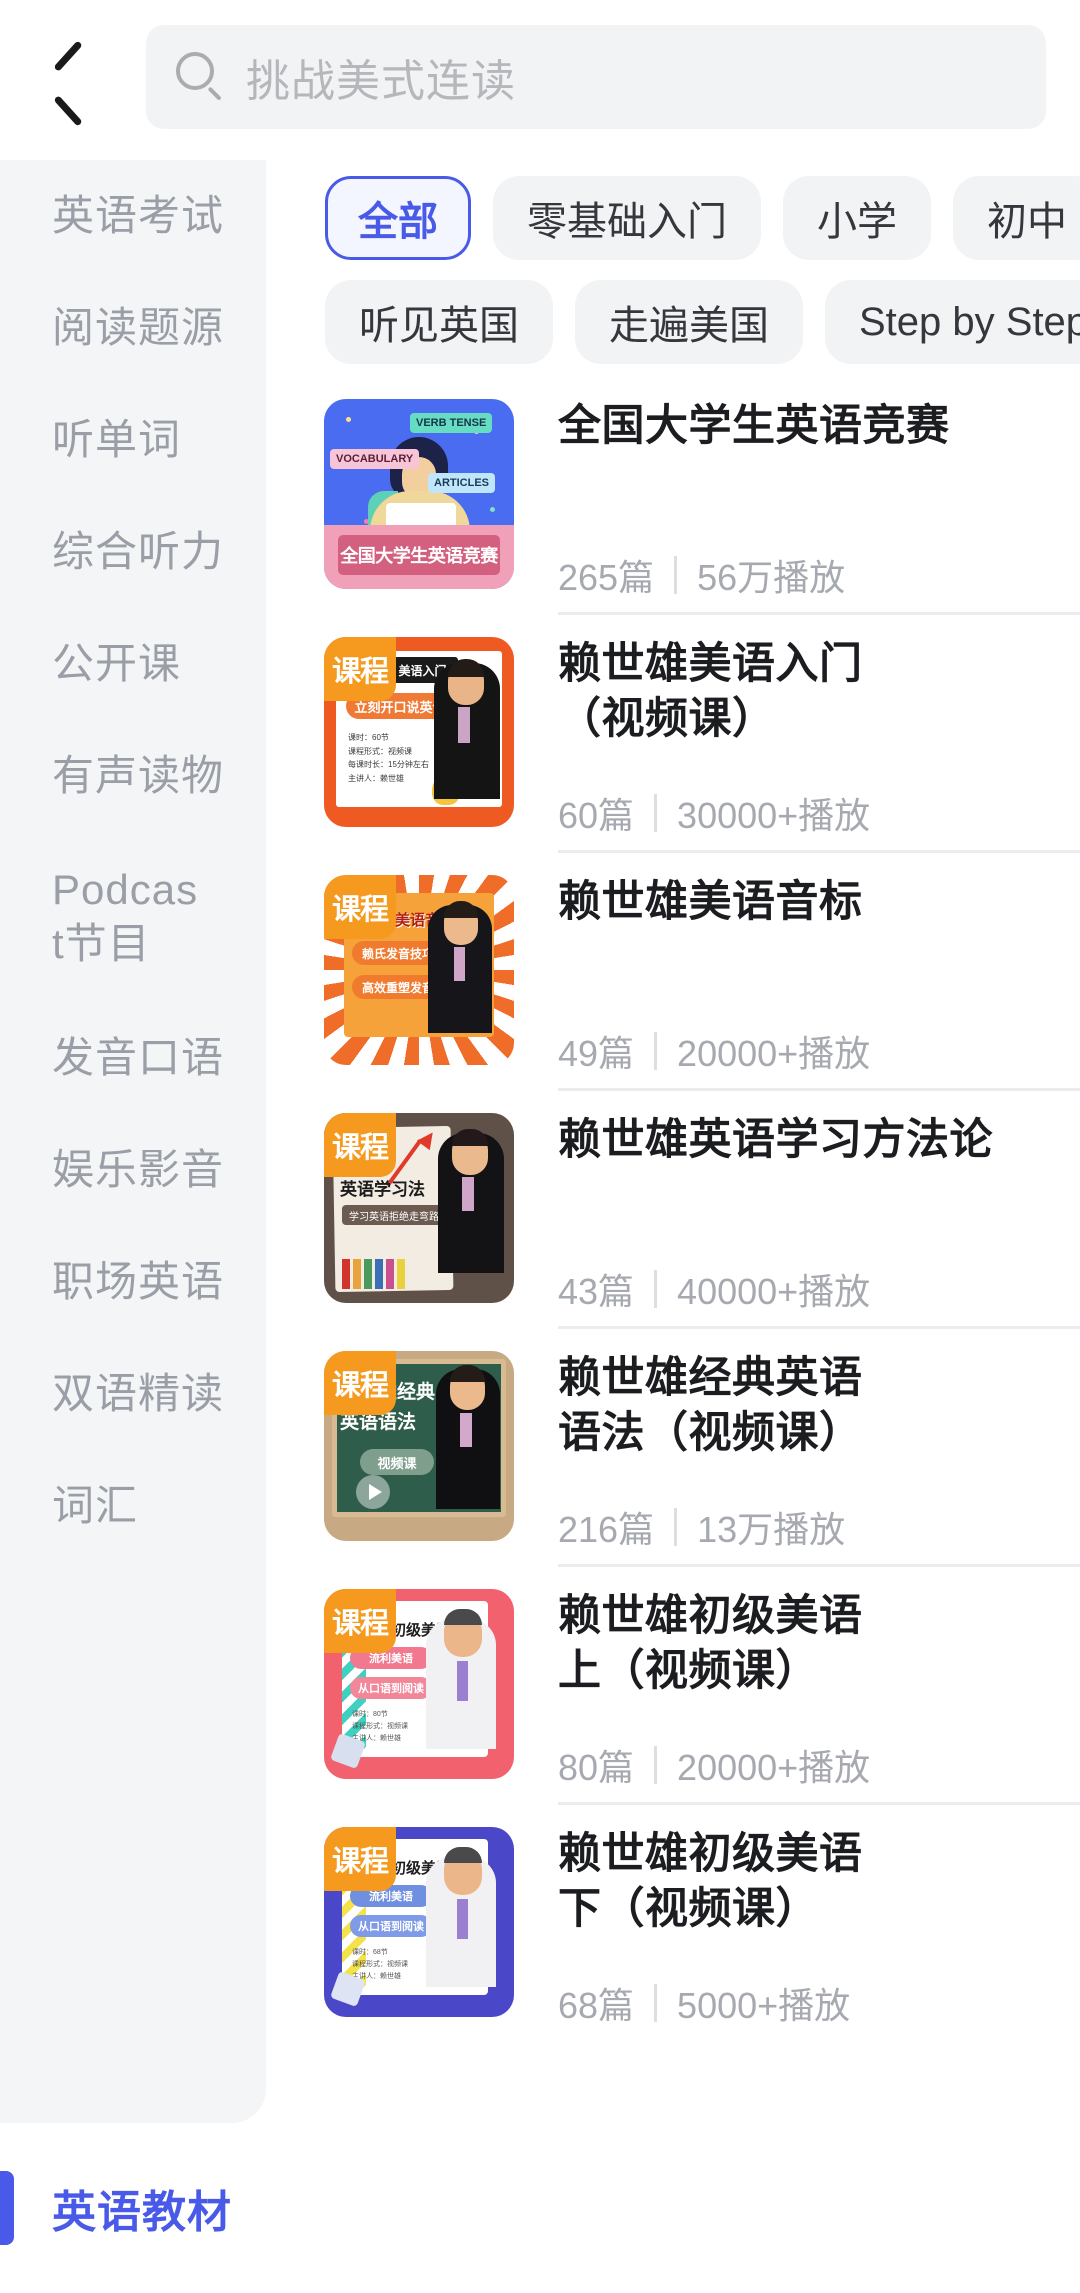 The image size is (1080, 2293). I want to click on sidebar-item-label: 职场英语, so click(138, 1282).